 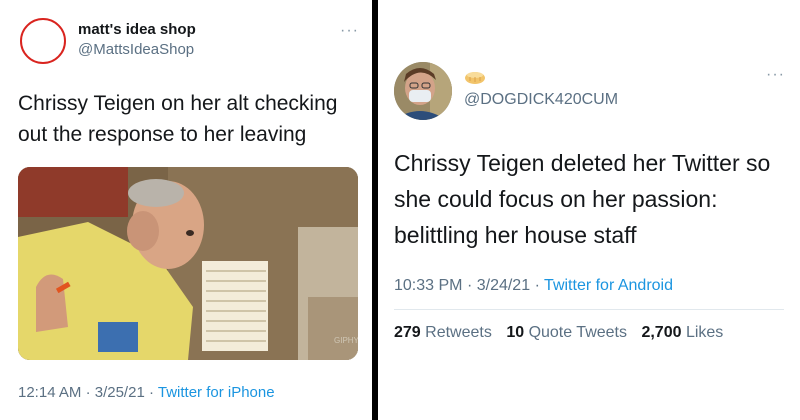 I want to click on tweet-time: 10:33 PM, so click(x=428, y=285).